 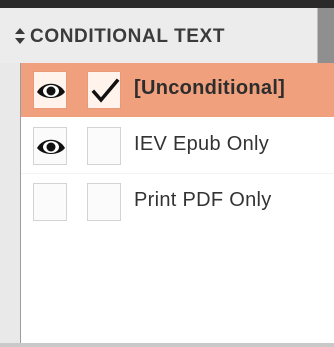 I want to click on condition-label: Print PDF Only, so click(x=203, y=200).